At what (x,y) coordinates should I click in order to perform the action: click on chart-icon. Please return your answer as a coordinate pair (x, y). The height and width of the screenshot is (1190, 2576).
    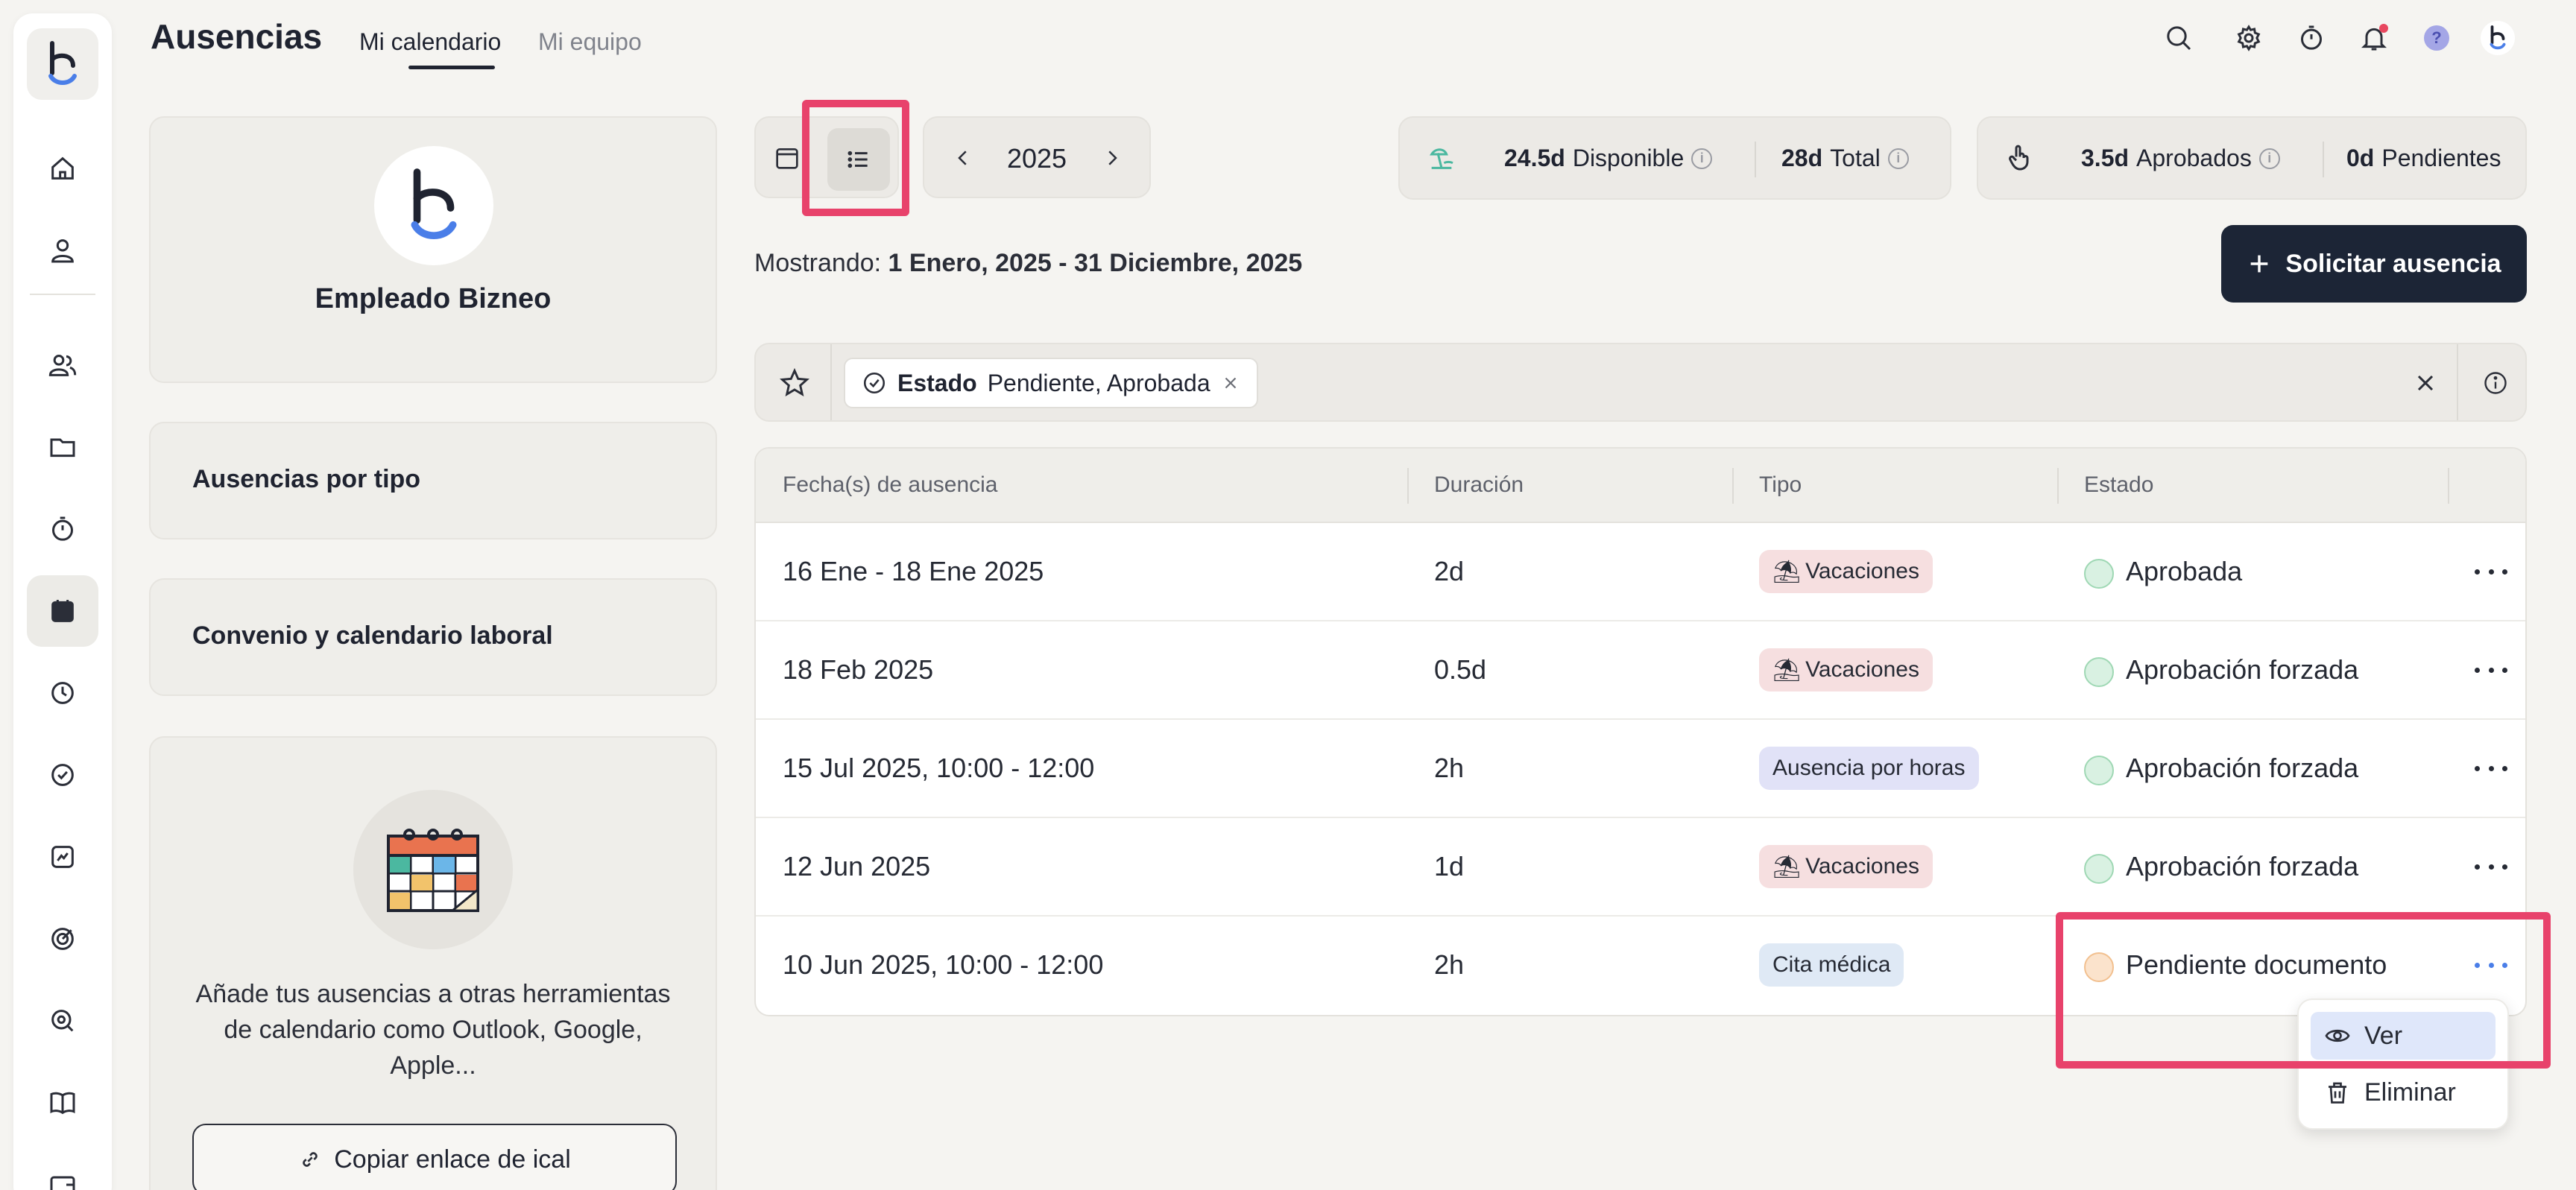
    Looking at the image, I should click on (63, 857).